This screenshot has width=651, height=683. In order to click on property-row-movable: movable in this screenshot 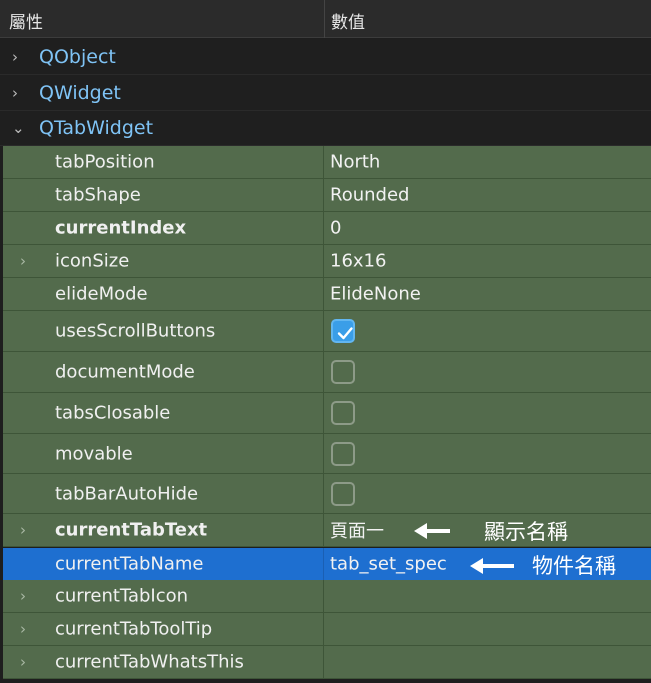, I will do `click(325, 454)`.